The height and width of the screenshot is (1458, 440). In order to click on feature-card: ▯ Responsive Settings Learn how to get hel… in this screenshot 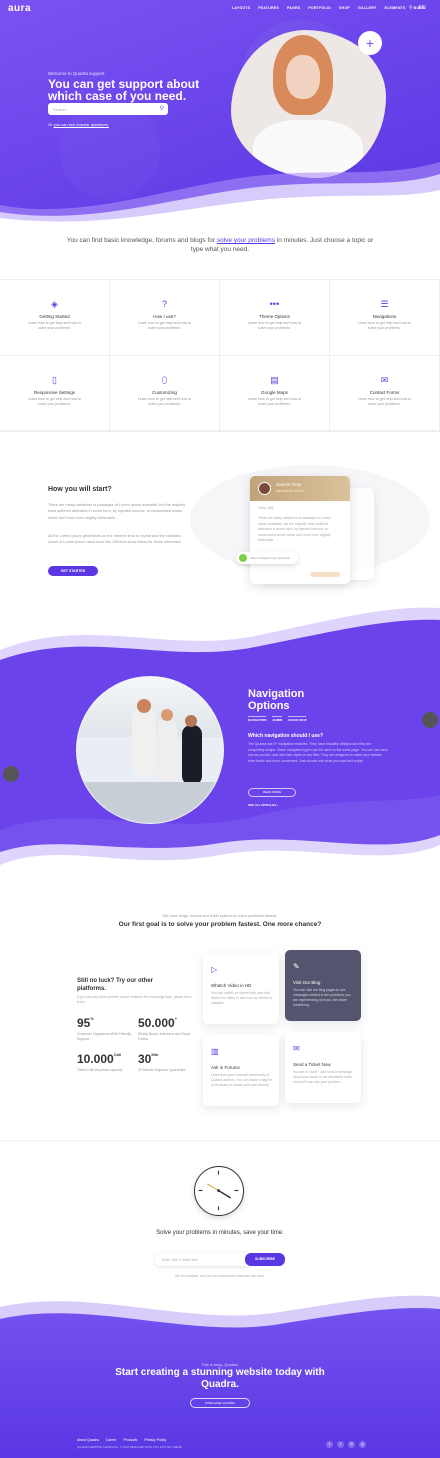, I will do `click(55, 394)`.